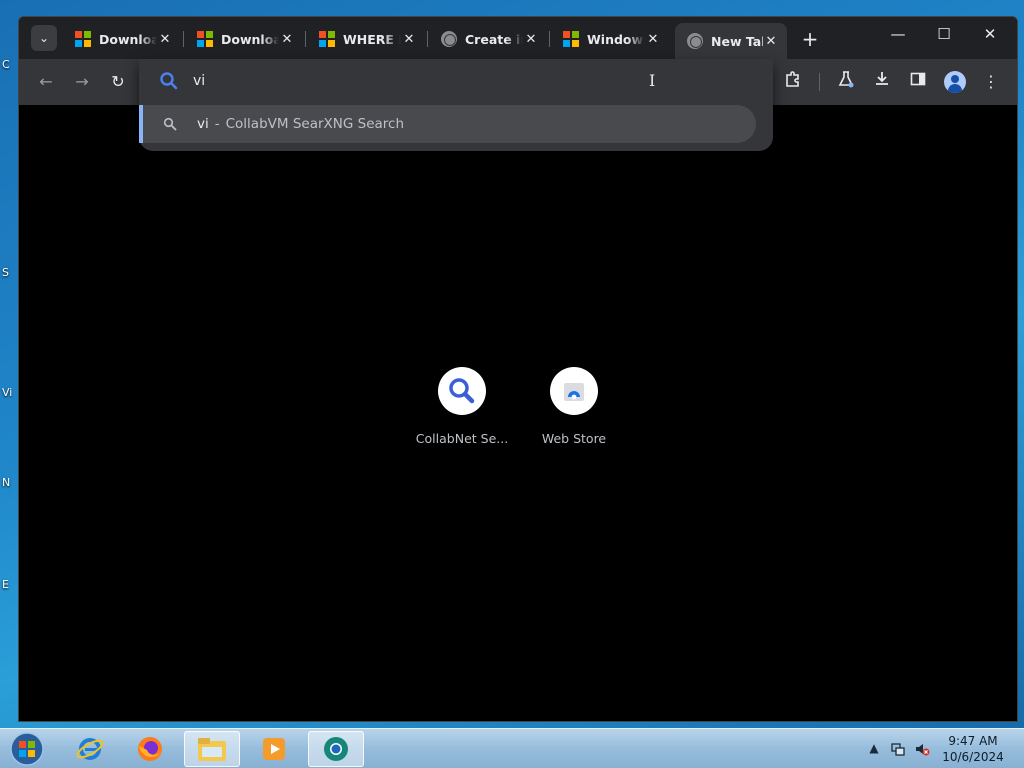  What do you see at coordinates (203, 124) in the screenshot?
I see `suggestion-query: vi` at bounding box center [203, 124].